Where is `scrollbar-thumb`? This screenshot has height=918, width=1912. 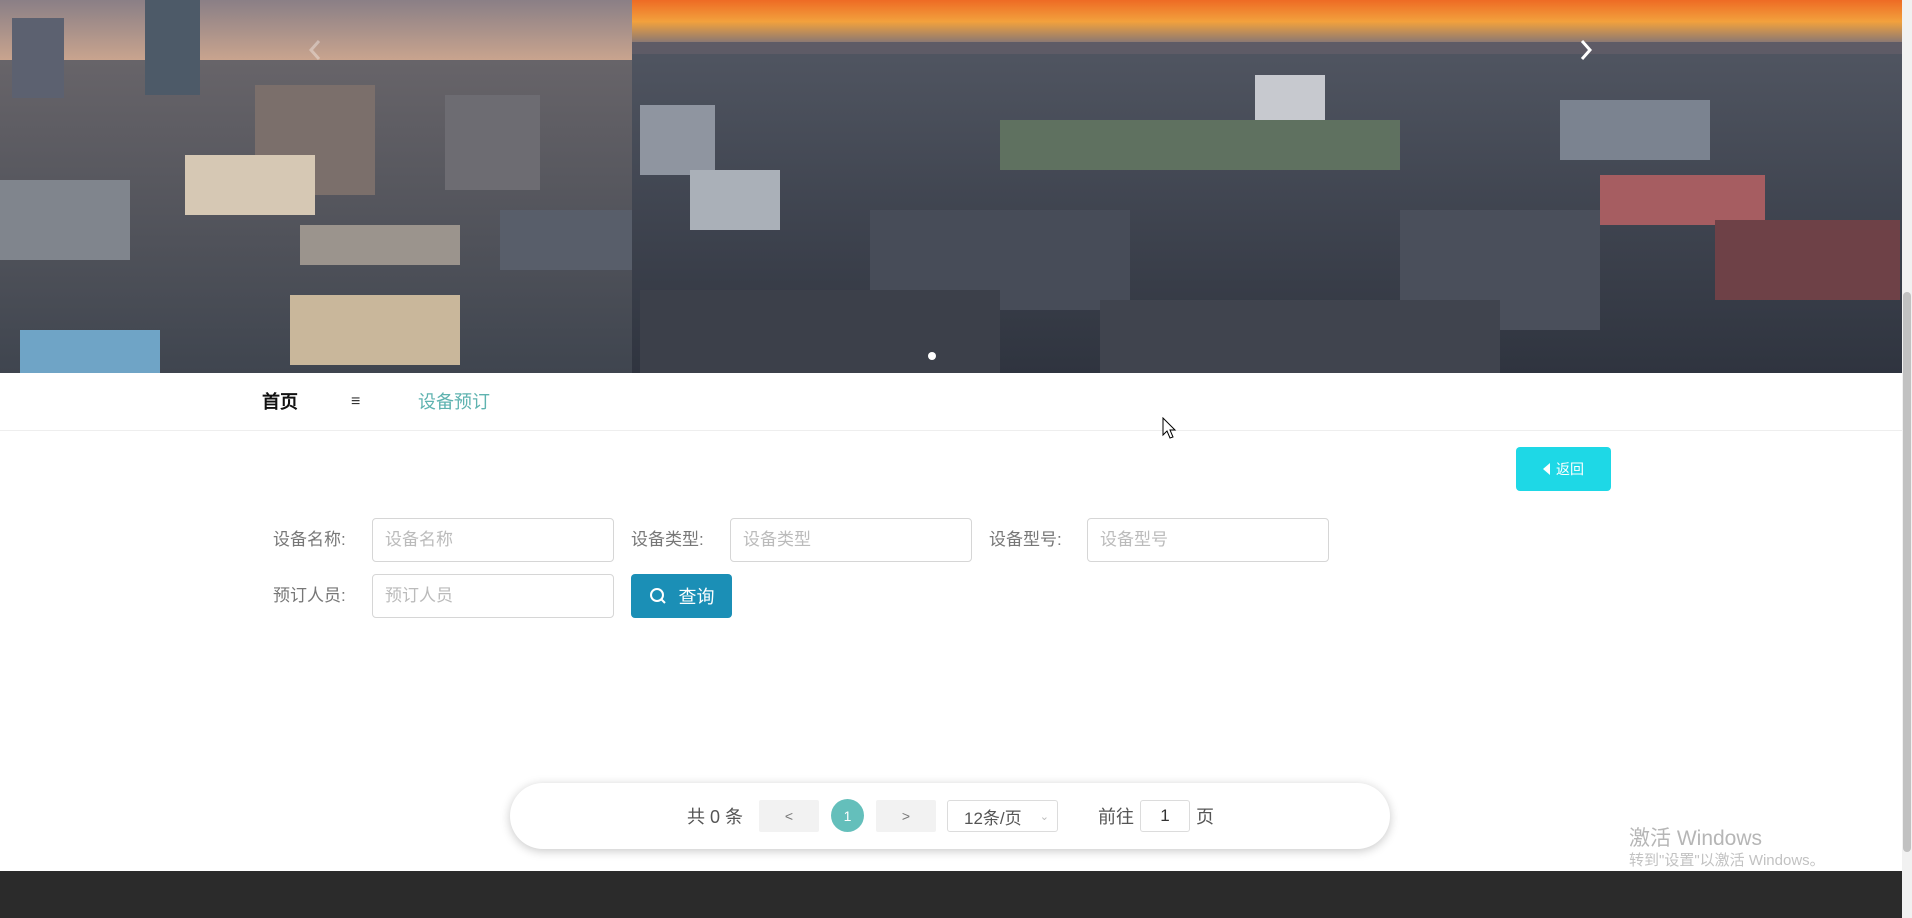
scrollbar-thumb is located at coordinates (1907, 572).